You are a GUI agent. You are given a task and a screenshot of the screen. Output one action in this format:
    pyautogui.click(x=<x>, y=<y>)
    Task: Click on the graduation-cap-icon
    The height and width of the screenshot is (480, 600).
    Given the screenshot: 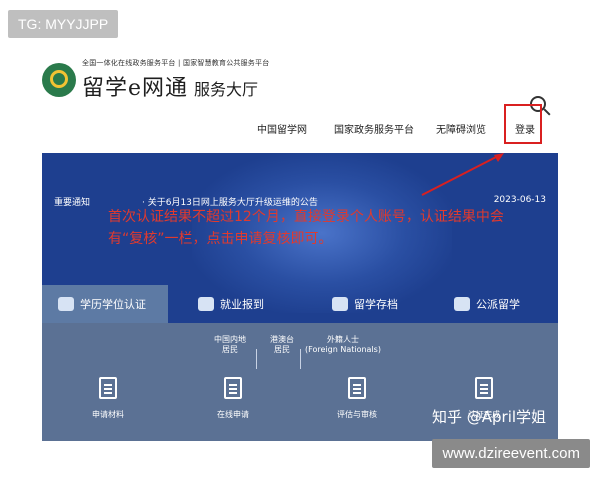 What is the action you would take?
    pyautogui.click(x=66, y=304)
    